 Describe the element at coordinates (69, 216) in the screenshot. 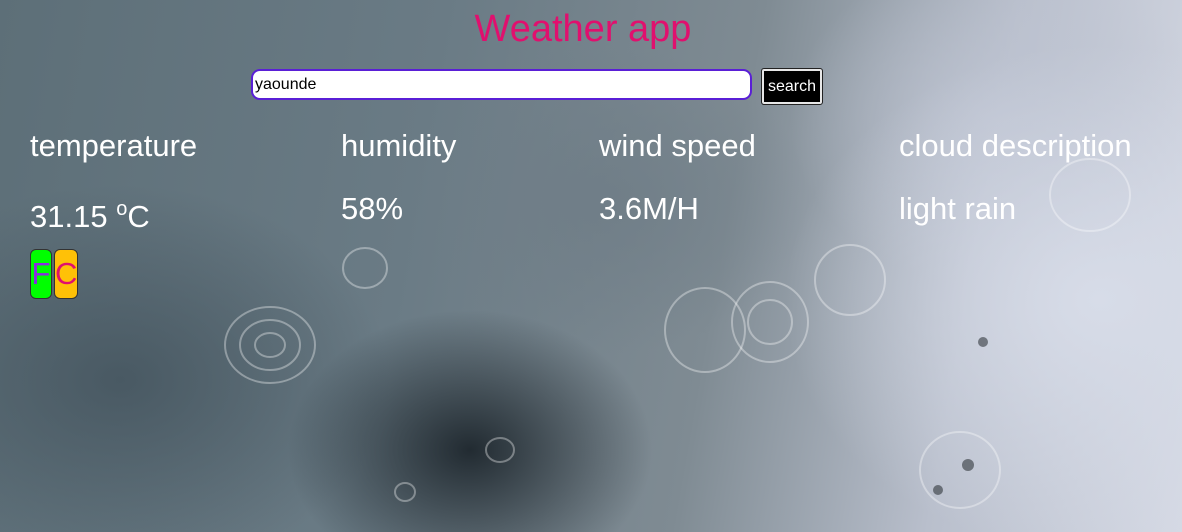

I see `temperature-number: 31.15` at that location.